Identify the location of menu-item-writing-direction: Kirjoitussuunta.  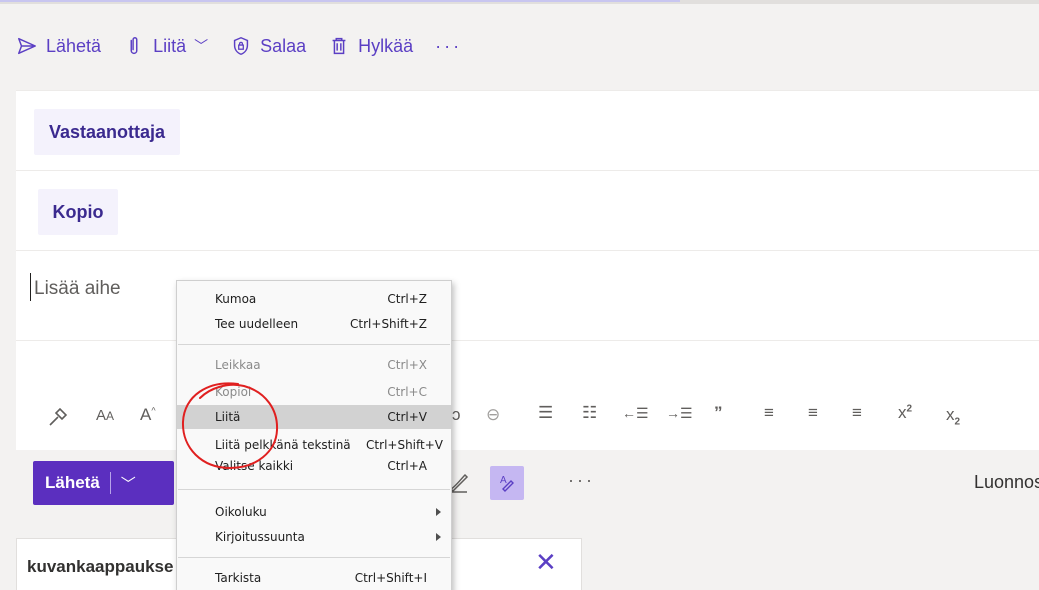
(314, 537).